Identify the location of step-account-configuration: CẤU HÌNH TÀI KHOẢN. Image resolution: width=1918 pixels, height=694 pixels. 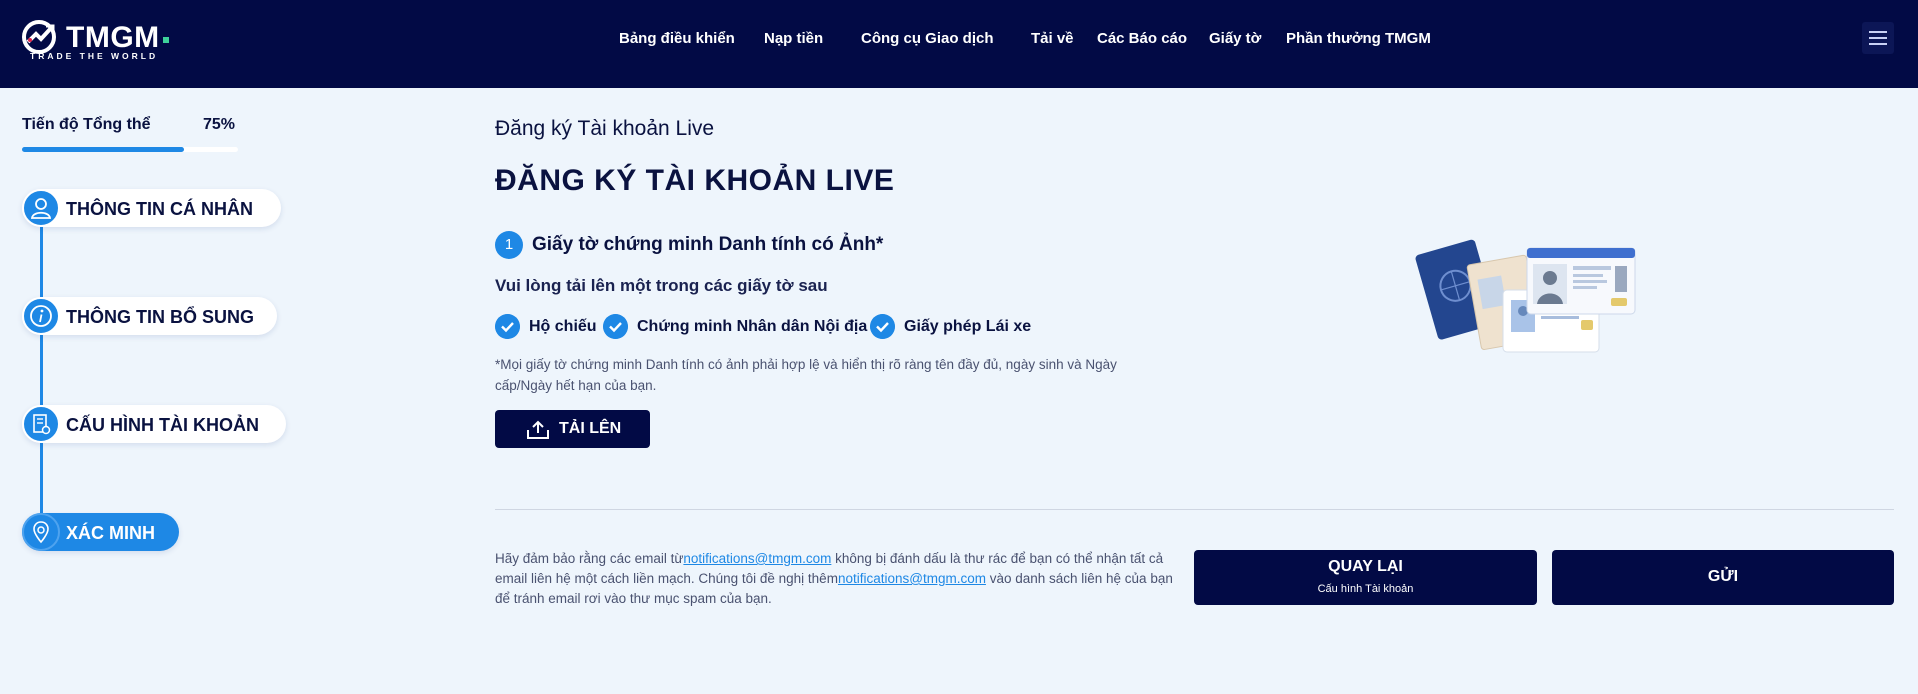
(154, 424).